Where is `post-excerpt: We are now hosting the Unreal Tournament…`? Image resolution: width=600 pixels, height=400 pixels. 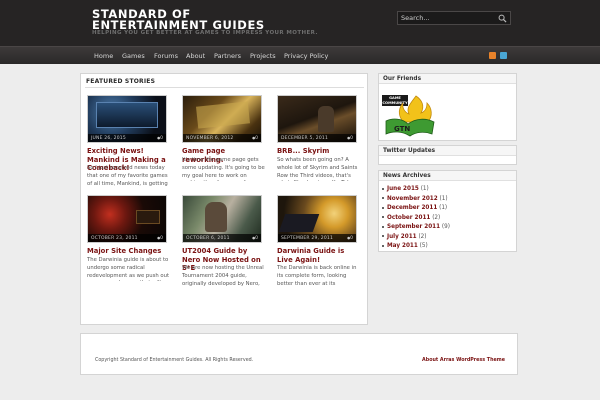 post-excerpt: We are now hosting the Unreal Tournament… is located at coordinates (223, 276).